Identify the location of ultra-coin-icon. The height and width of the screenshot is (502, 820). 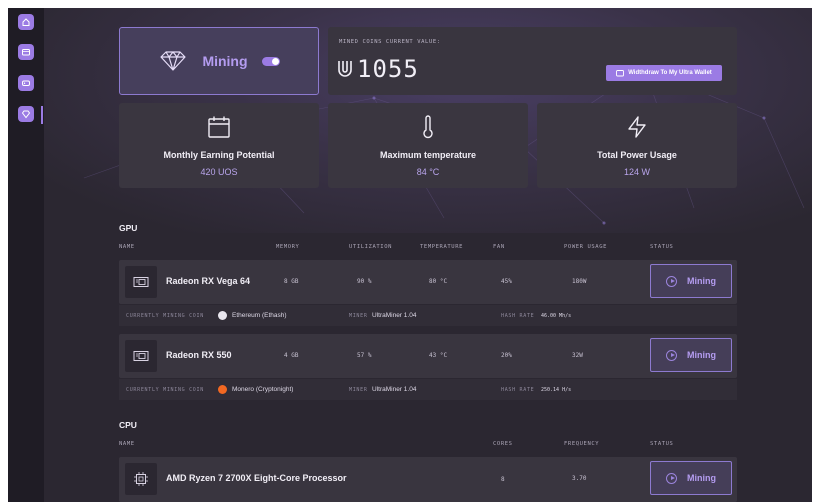
(345, 69).